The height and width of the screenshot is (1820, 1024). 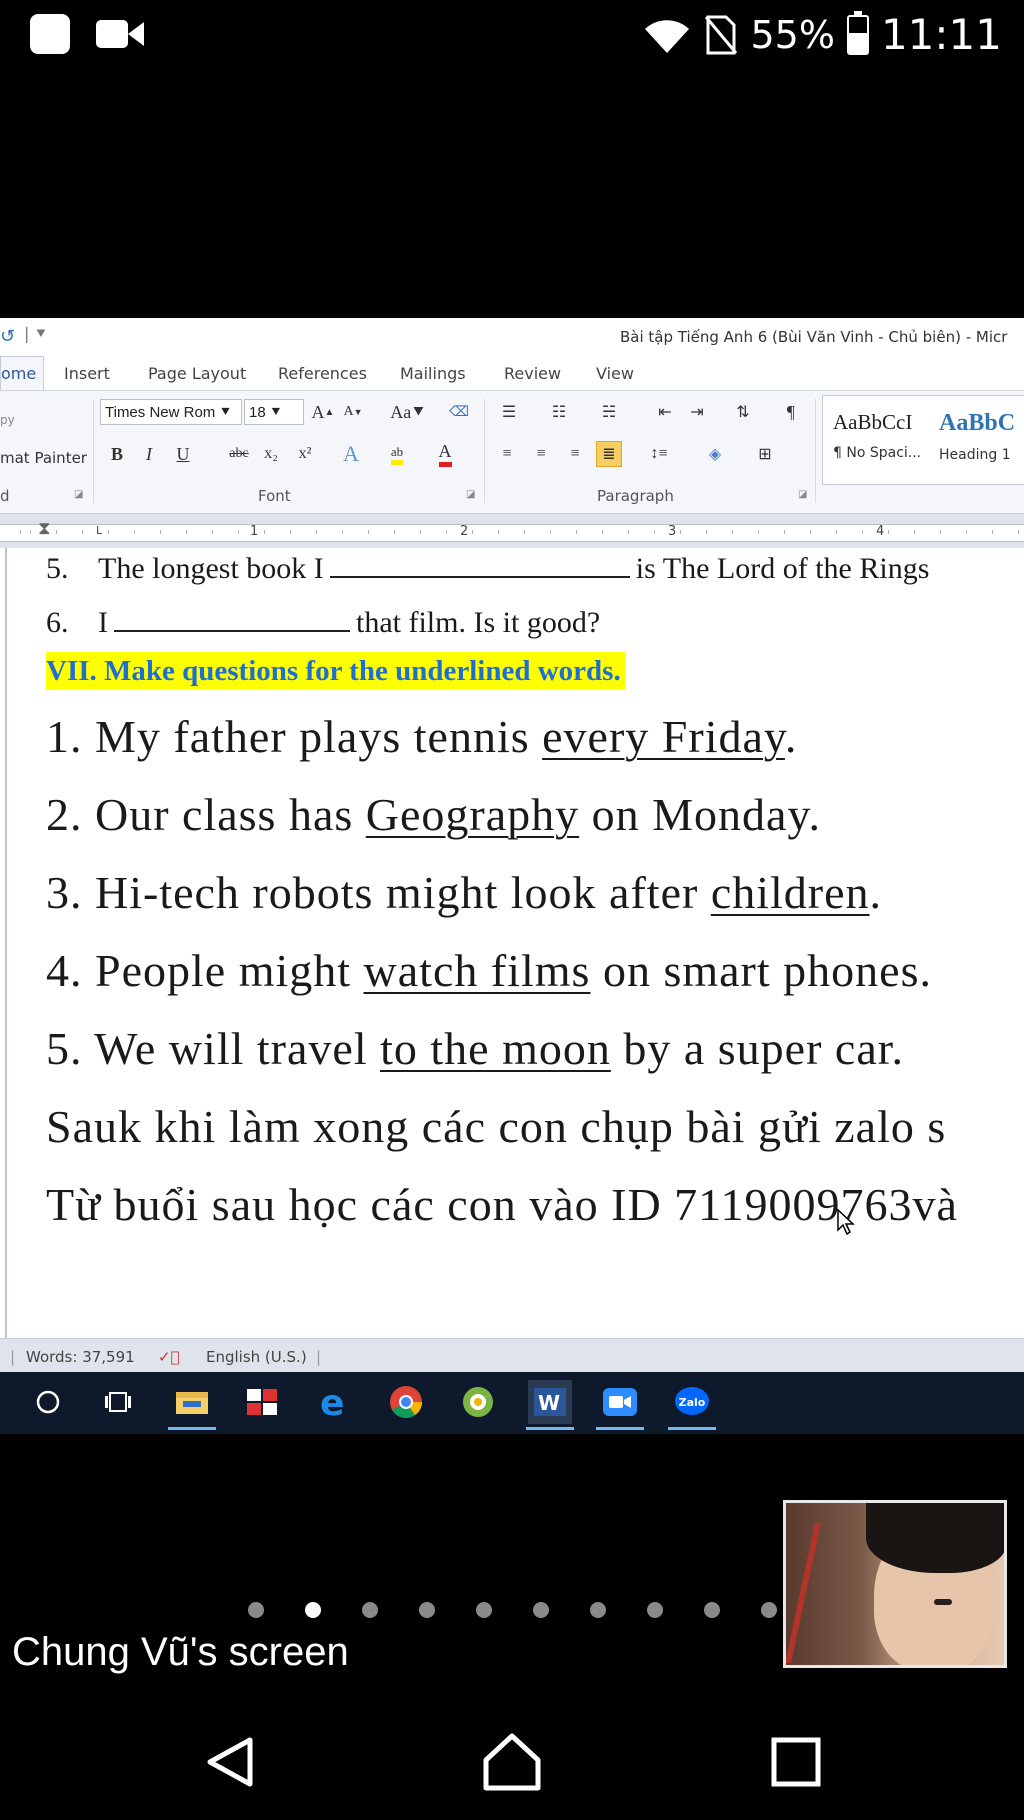 What do you see at coordinates (239, 454) in the screenshot?
I see `strikethrough-icon: abc` at bounding box center [239, 454].